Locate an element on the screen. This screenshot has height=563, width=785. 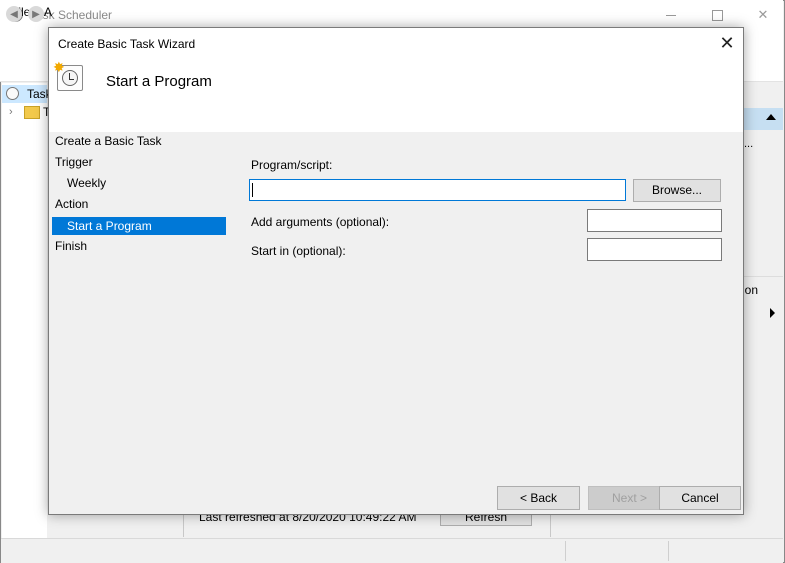
start-in-input is located at coordinates (654, 249).